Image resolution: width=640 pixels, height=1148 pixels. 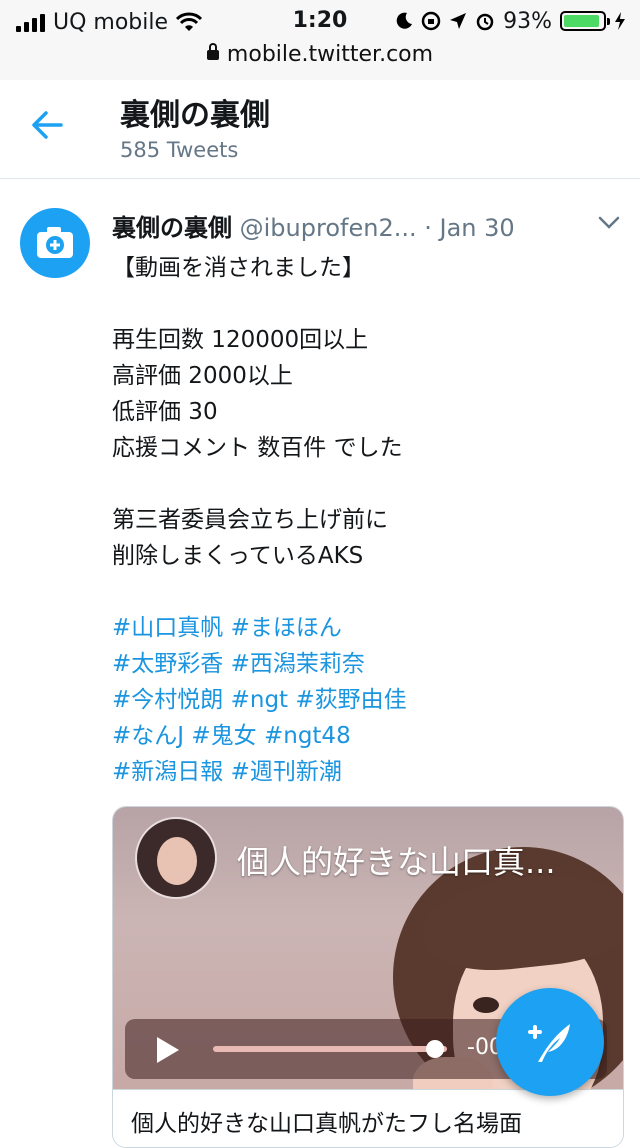 I want to click on chevron-down-icon, so click(x=609, y=223).